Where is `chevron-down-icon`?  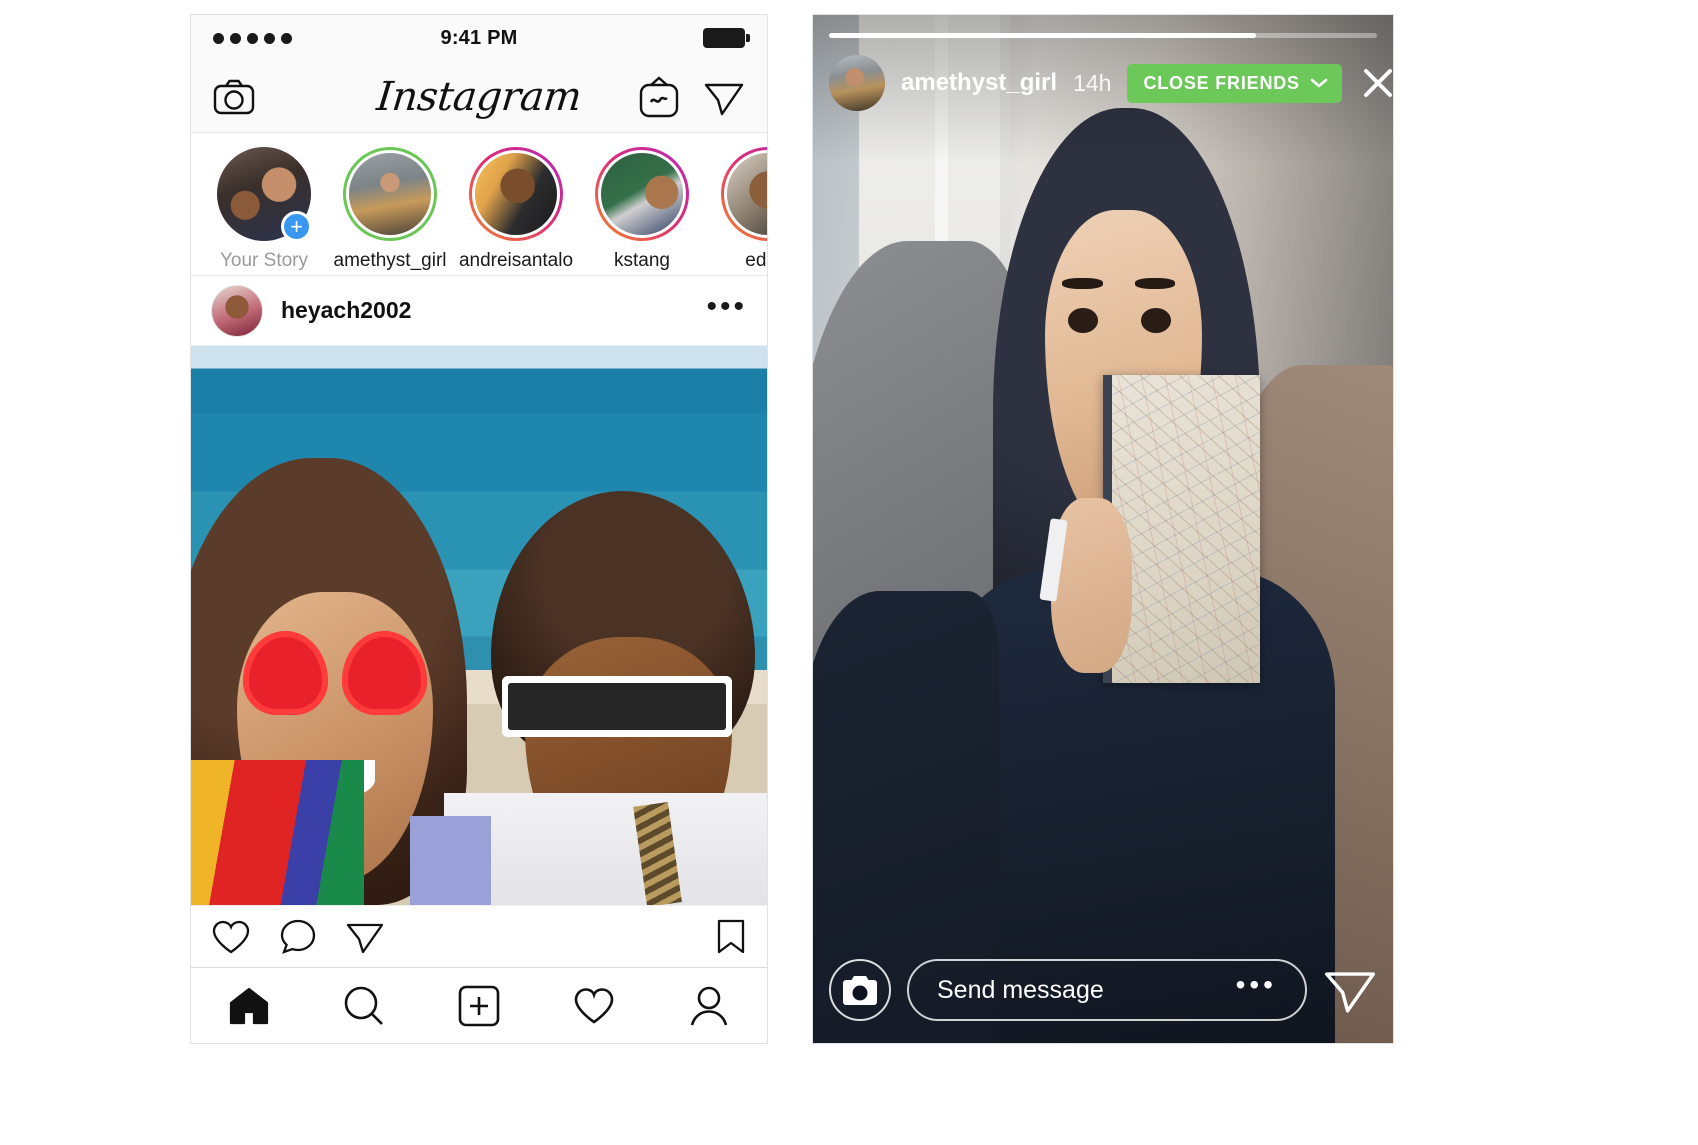 chevron-down-icon is located at coordinates (1319, 83).